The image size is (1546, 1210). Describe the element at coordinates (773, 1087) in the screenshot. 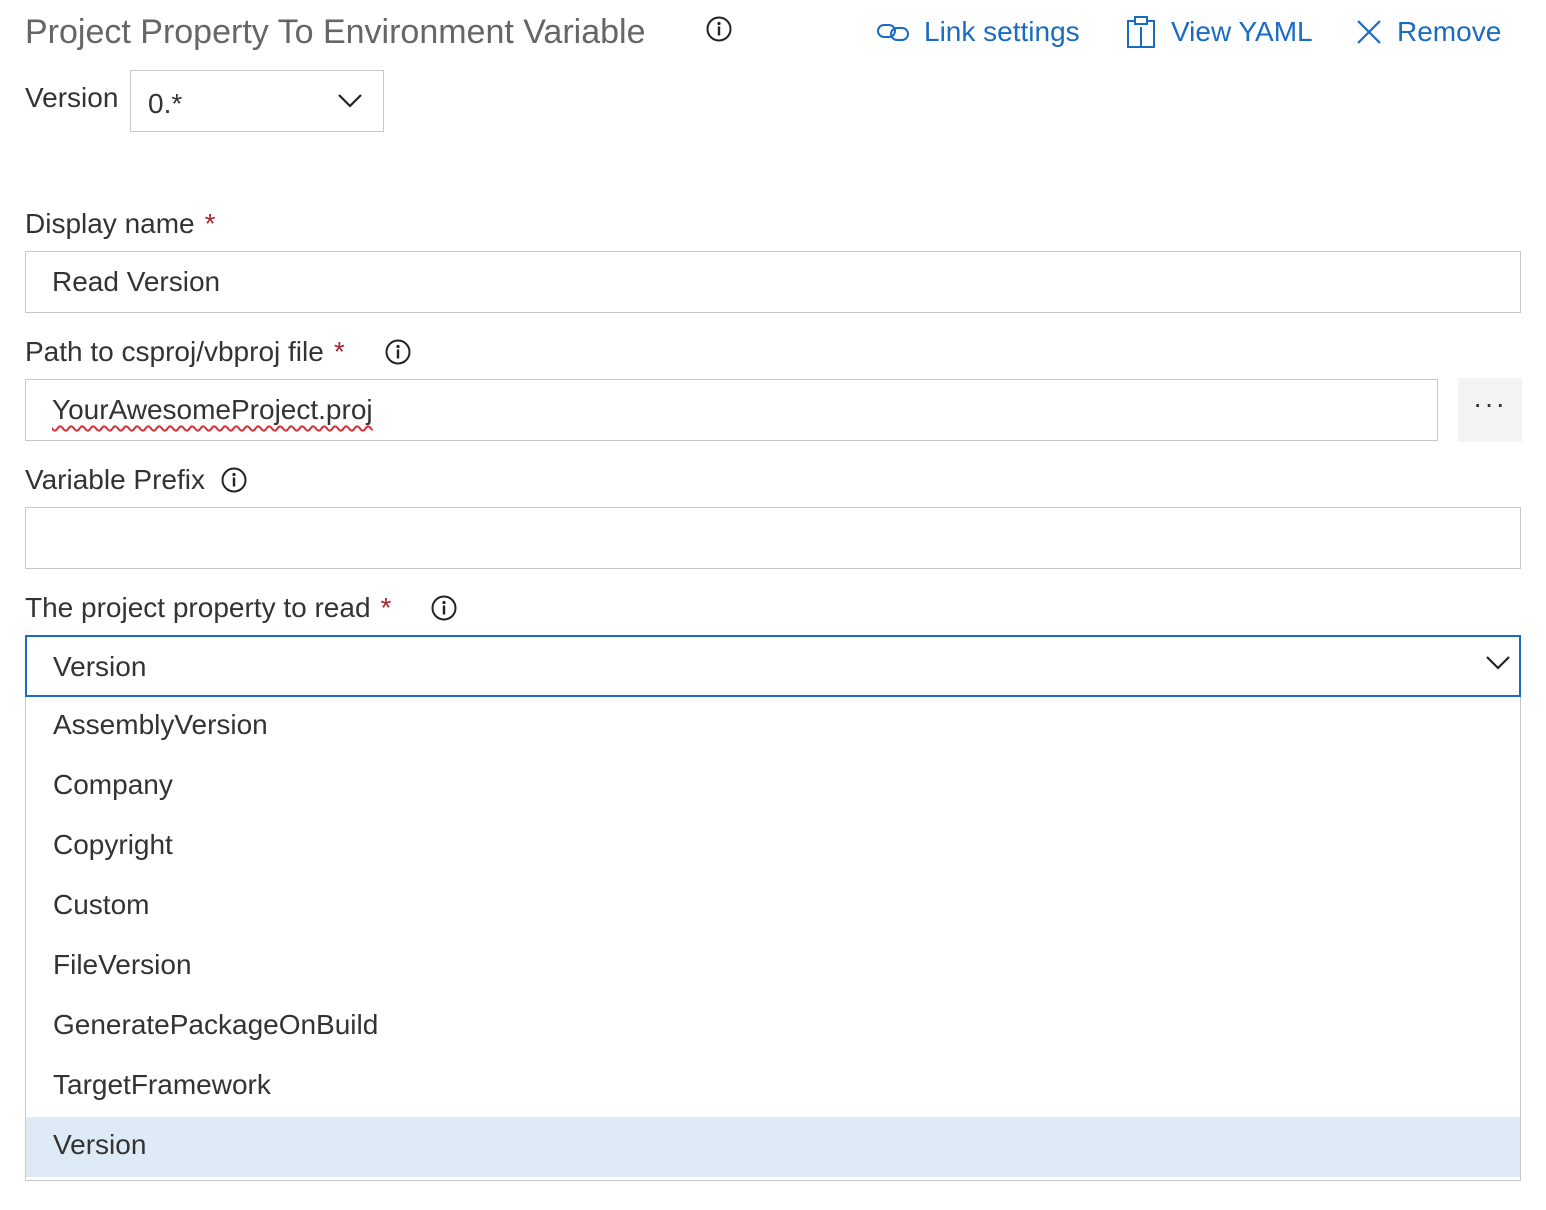

I see `dropdown-option: TargetFramework` at that location.